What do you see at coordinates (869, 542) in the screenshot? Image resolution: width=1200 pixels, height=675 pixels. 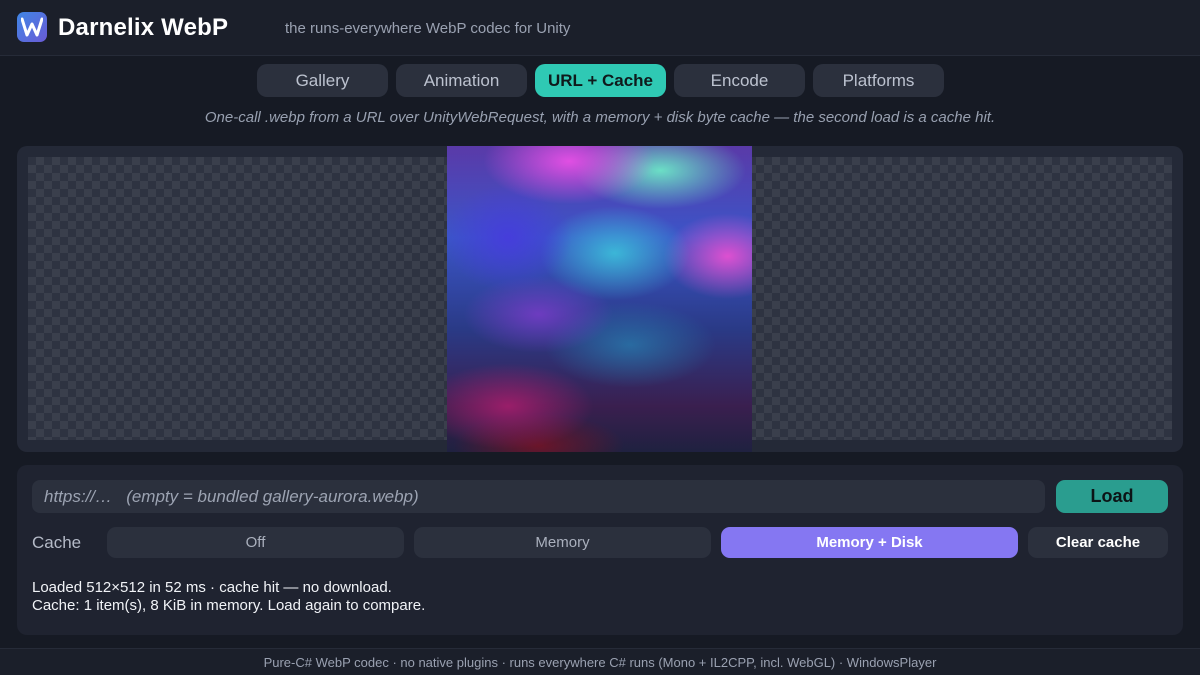 I see `cache-option-memory-disk: Memory + Disk` at bounding box center [869, 542].